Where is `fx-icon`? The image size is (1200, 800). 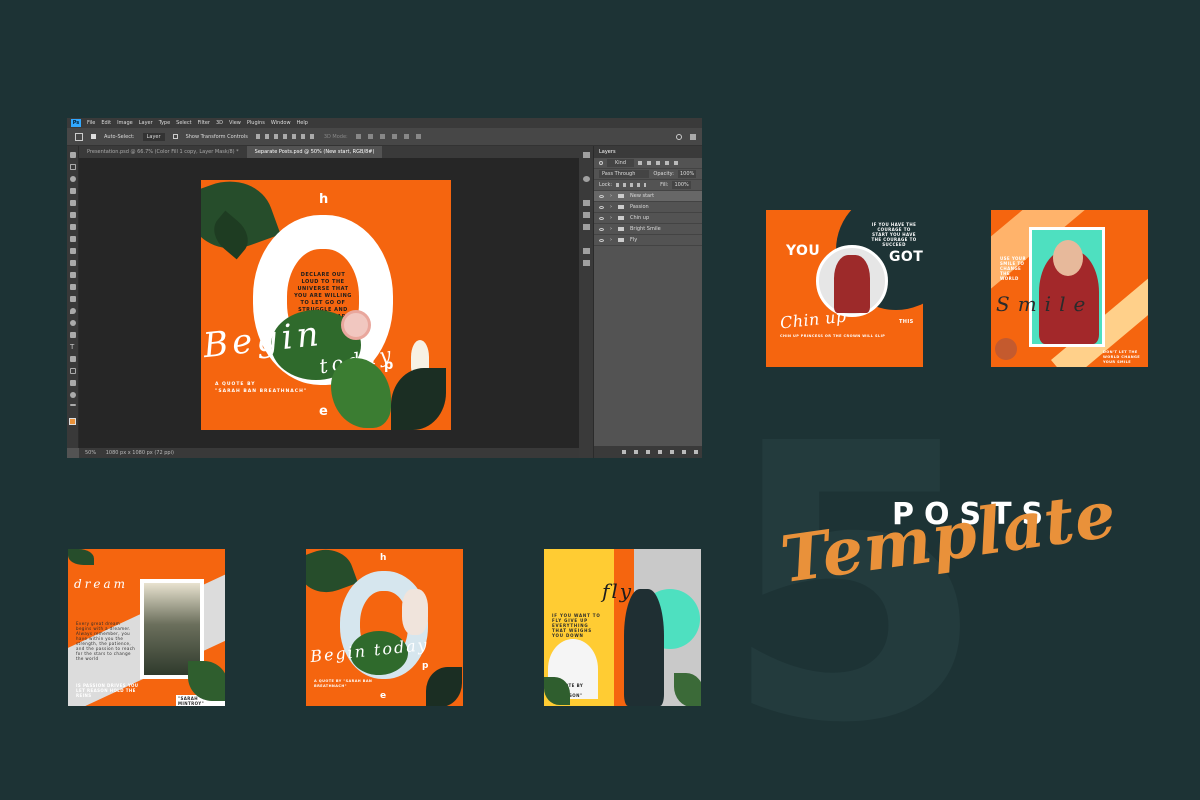
fx-icon is located at coordinates (636, 452).